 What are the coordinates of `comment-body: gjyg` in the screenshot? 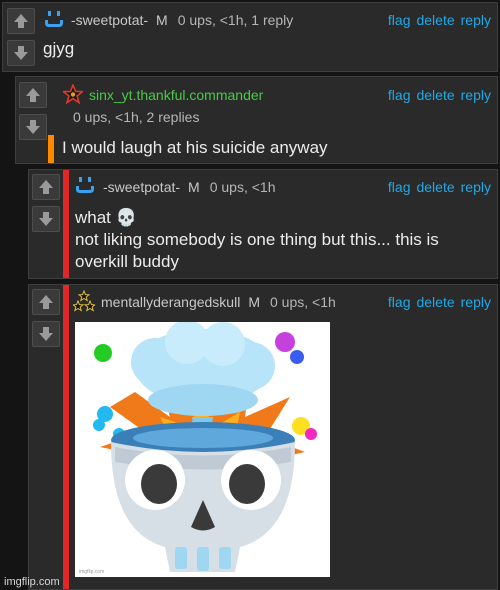 It's located at (58, 49).